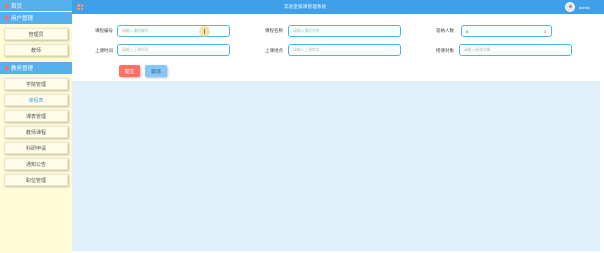  Describe the element at coordinates (545, 31) in the screenshot. I see `stepper-arrows-icon: ⇕` at that location.